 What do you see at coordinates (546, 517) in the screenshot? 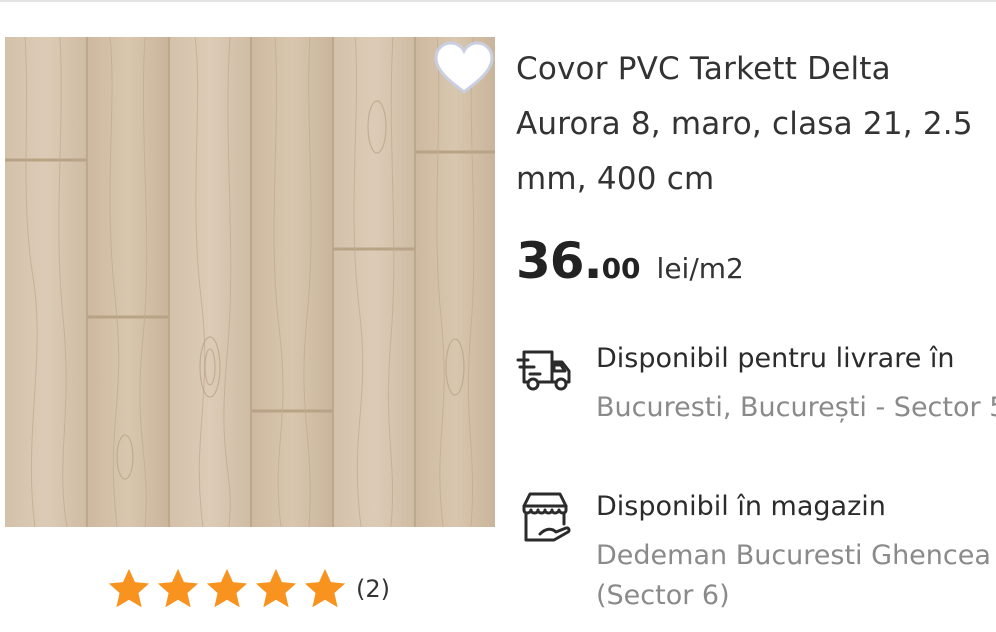
I see `store-pickup-icon` at bounding box center [546, 517].